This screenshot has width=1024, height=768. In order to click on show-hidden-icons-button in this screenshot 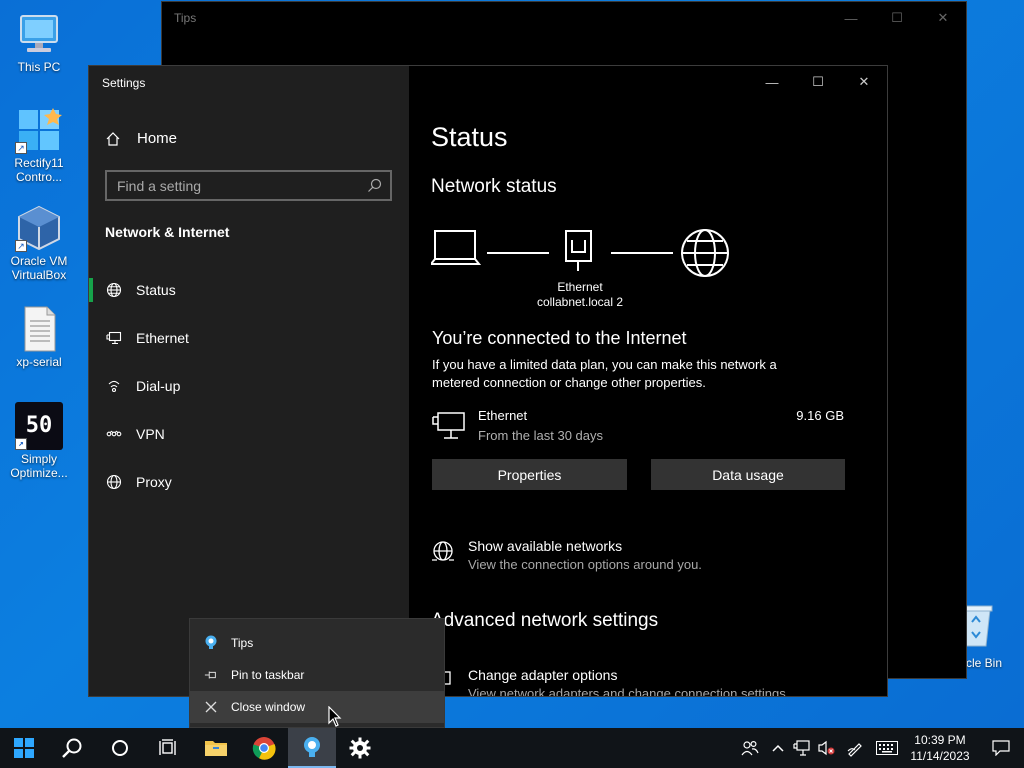, I will do `click(778, 748)`.